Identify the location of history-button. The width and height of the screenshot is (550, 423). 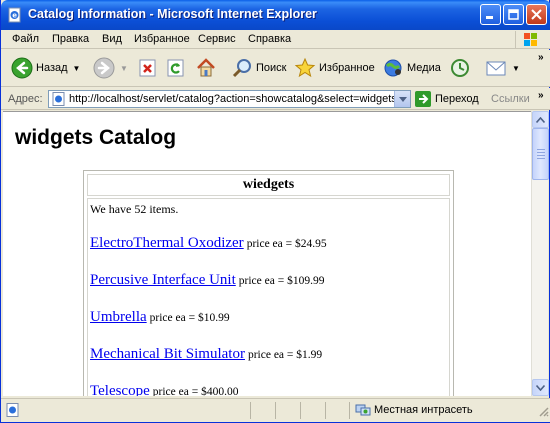
(460, 68).